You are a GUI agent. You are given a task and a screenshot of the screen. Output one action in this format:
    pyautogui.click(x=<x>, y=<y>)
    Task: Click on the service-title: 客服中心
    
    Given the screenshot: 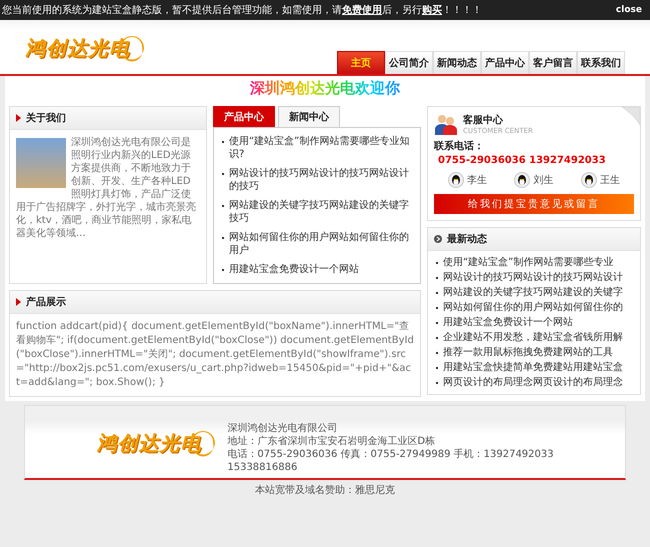 What is the action you would take?
    pyautogui.click(x=483, y=120)
    